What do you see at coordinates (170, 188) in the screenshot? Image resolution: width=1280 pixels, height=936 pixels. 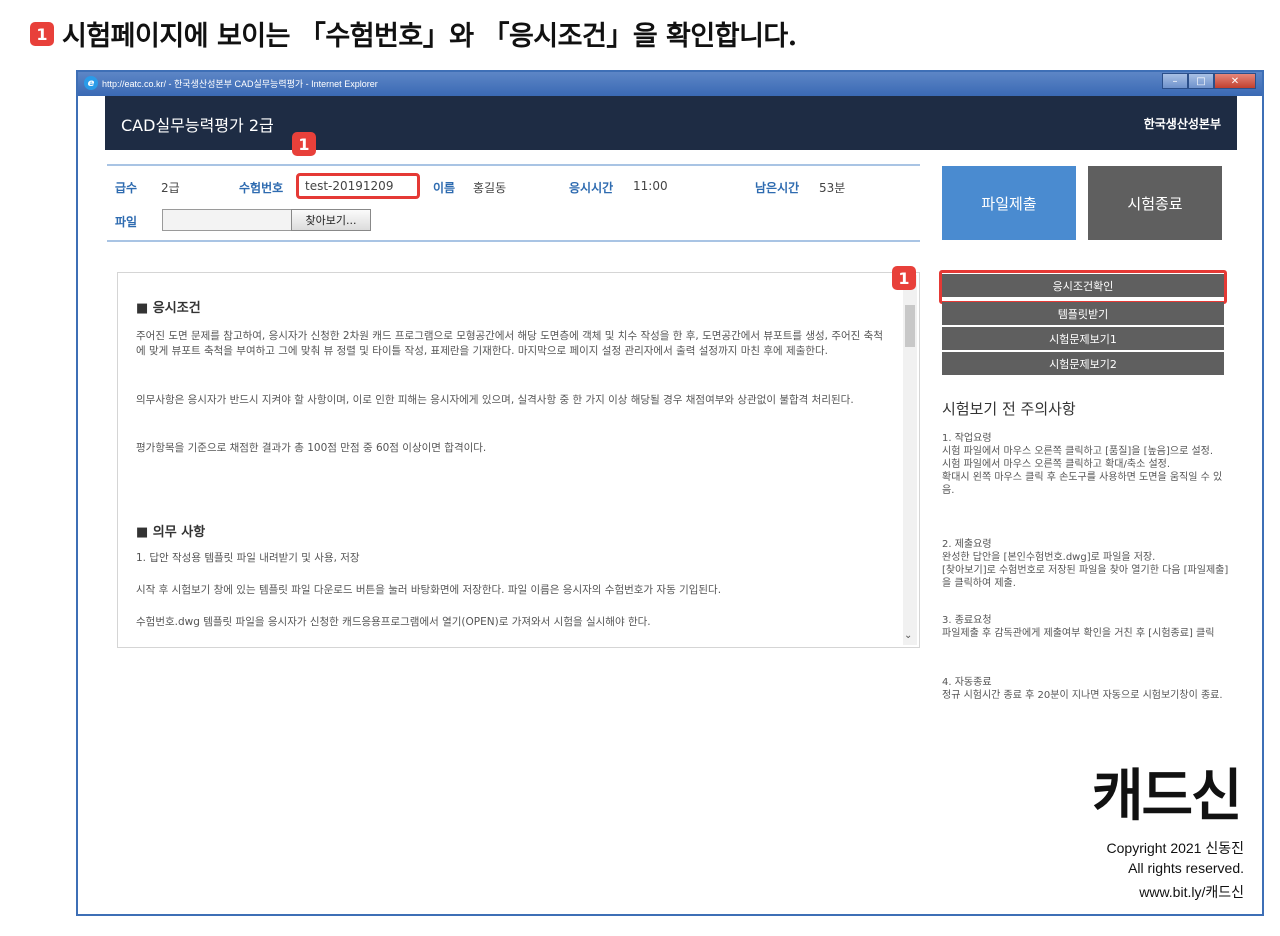 I see `grade-value: 2급` at bounding box center [170, 188].